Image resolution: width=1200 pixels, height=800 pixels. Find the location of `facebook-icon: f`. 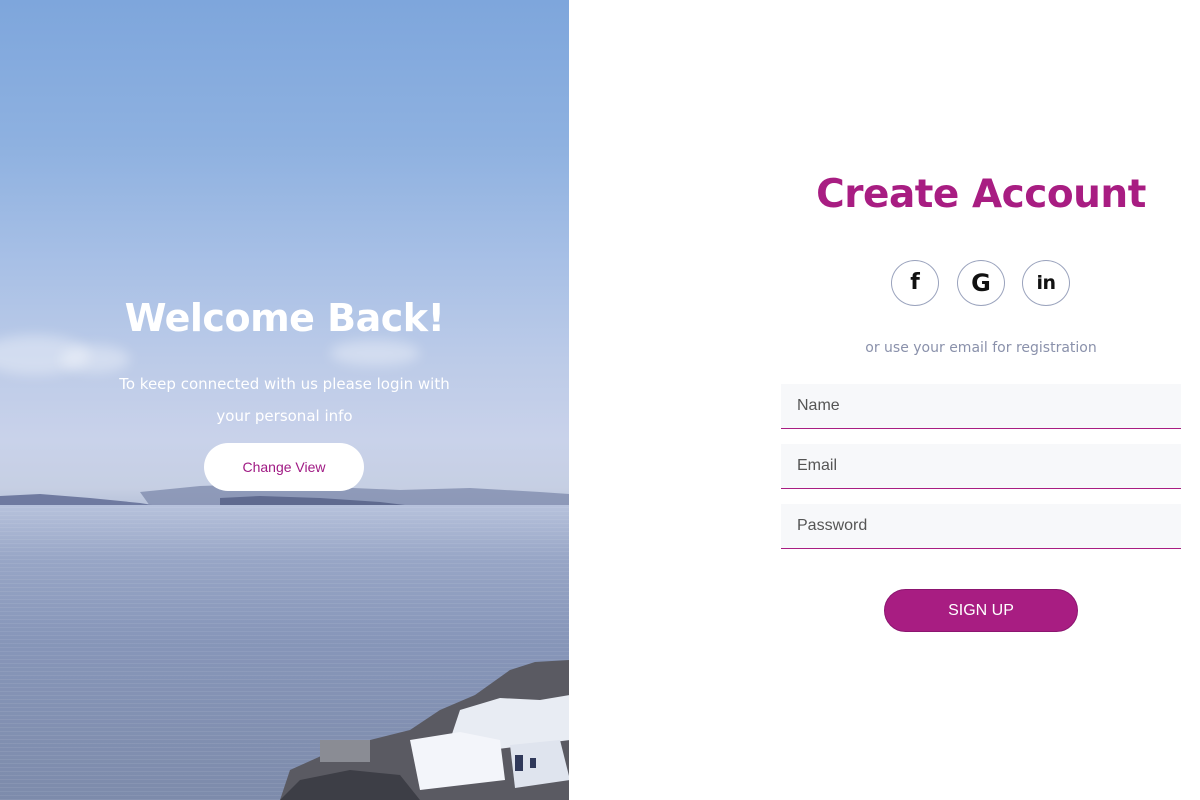

facebook-icon: f is located at coordinates (915, 282).